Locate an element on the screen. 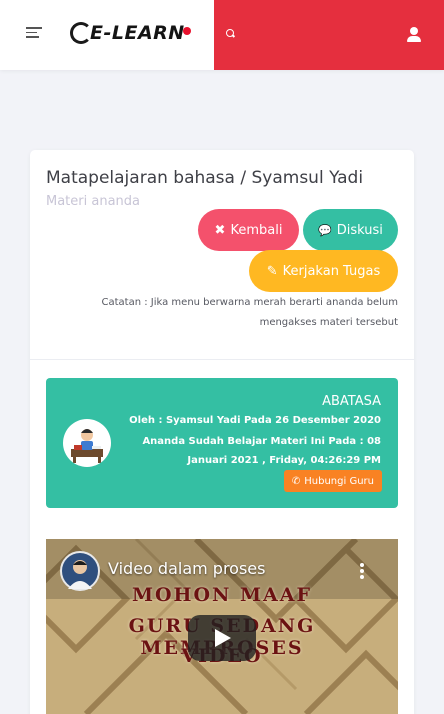  discussion-button-label: Diskusi is located at coordinates (359, 230).